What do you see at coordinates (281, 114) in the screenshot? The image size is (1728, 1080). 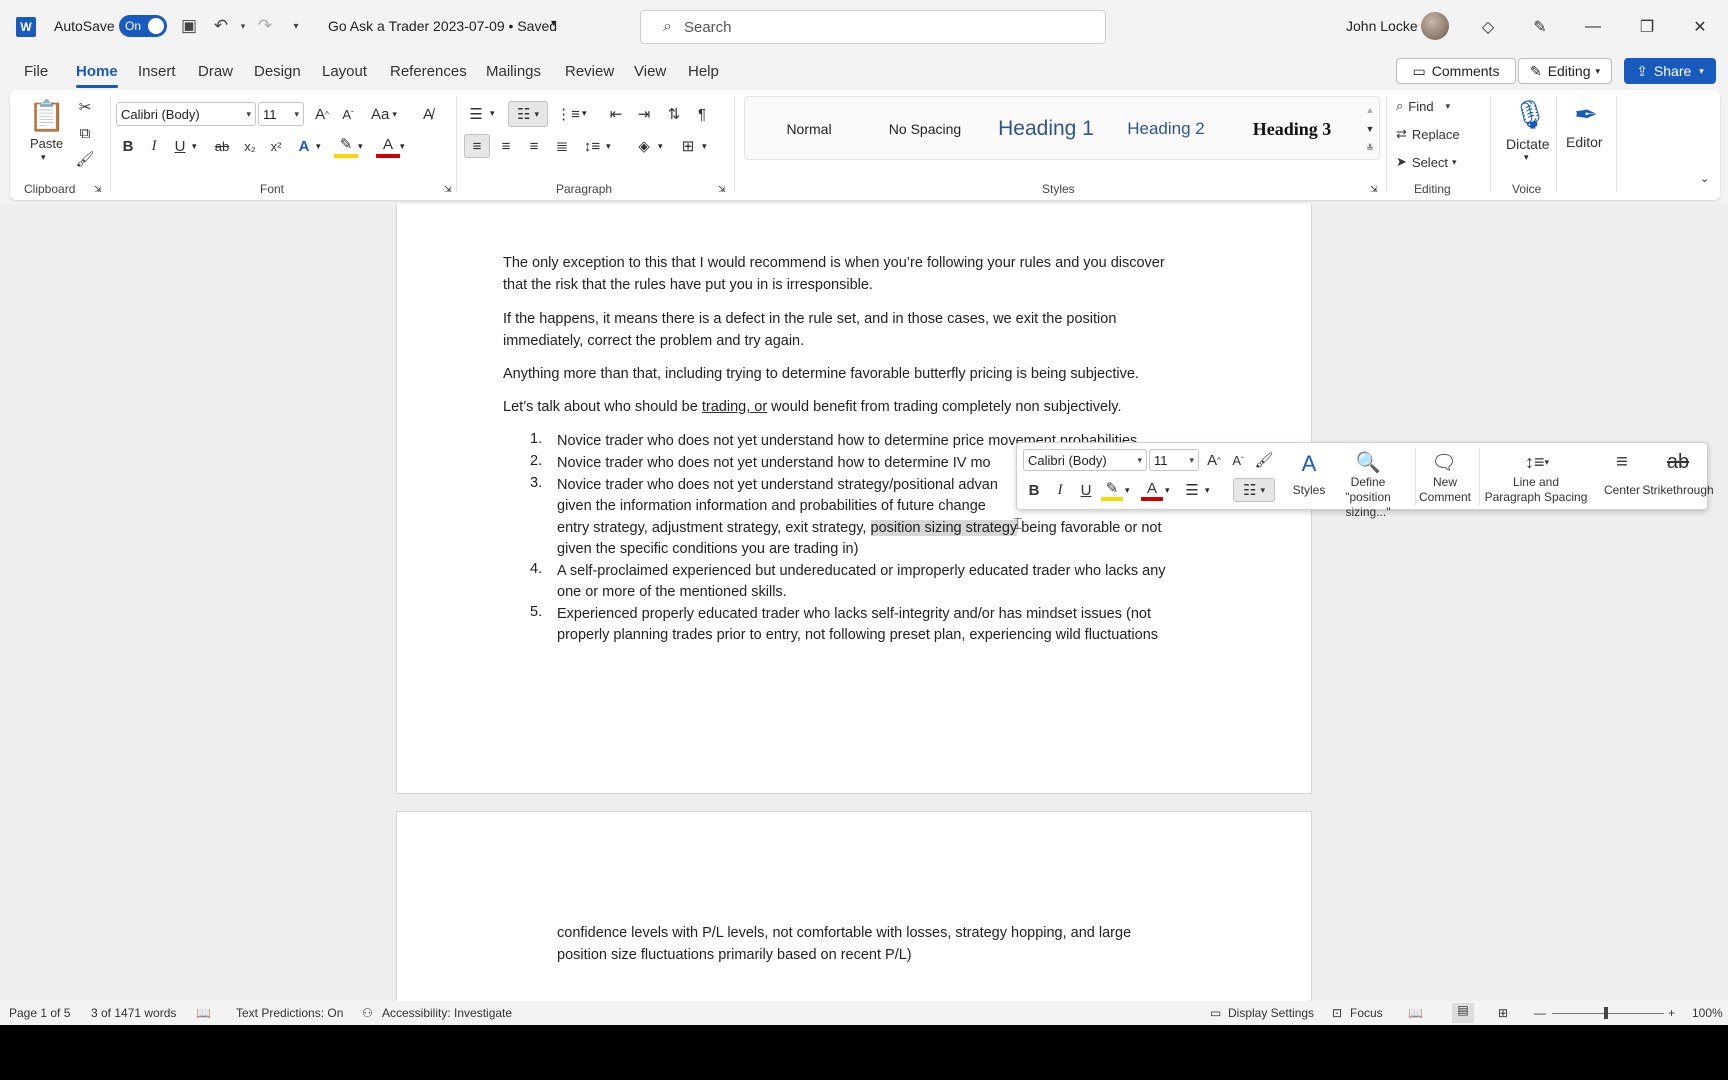 I see `font-size-select: 11 ▾` at bounding box center [281, 114].